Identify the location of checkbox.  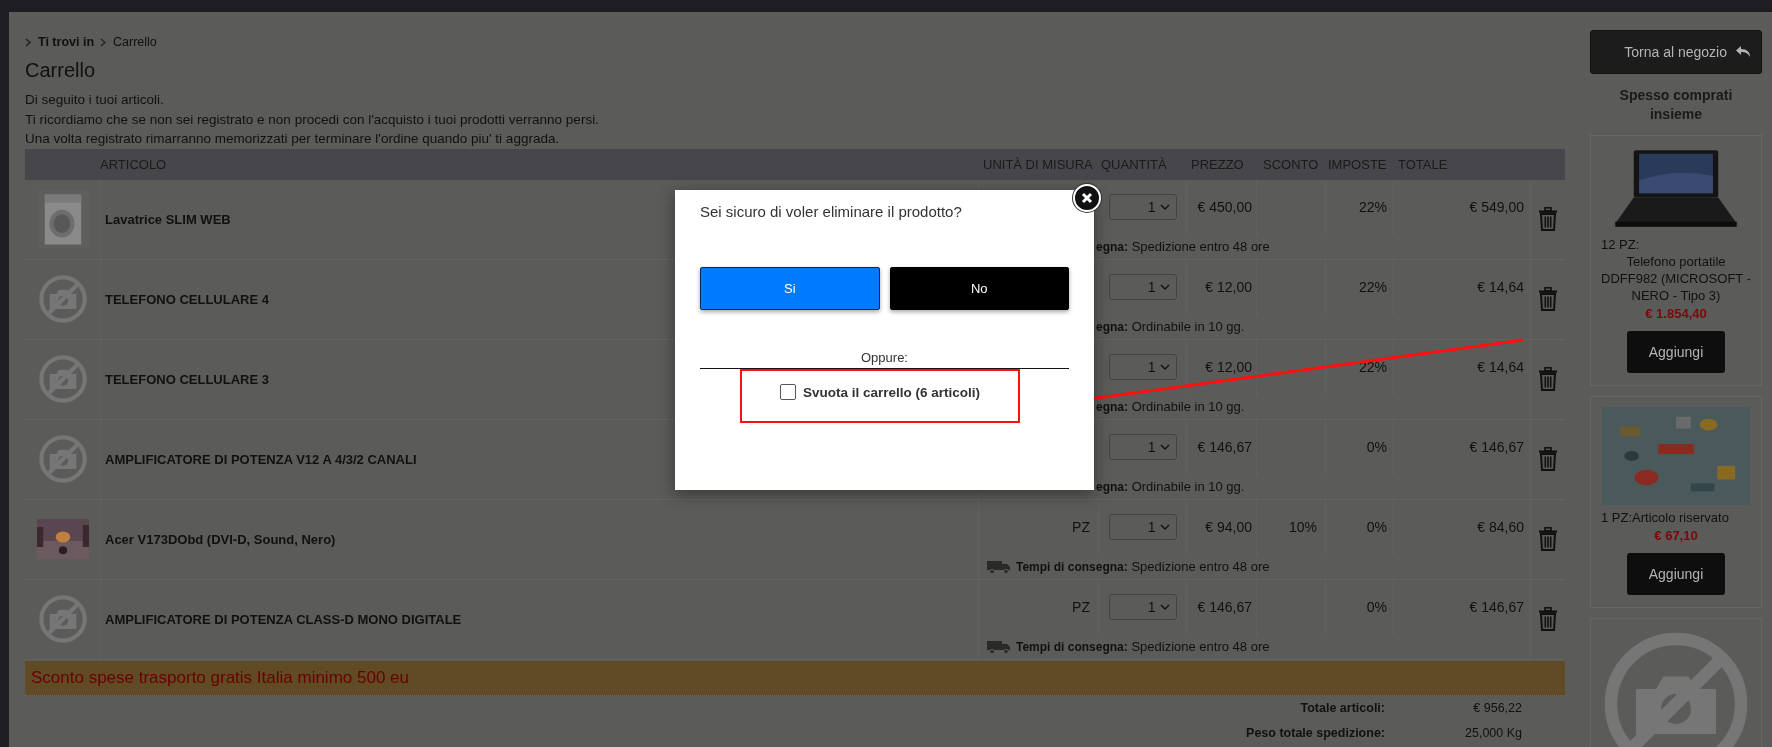
(787, 392).